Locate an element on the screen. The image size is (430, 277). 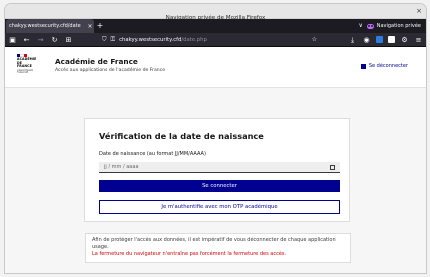
reload-icon: ↻ is located at coordinates (54, 40).